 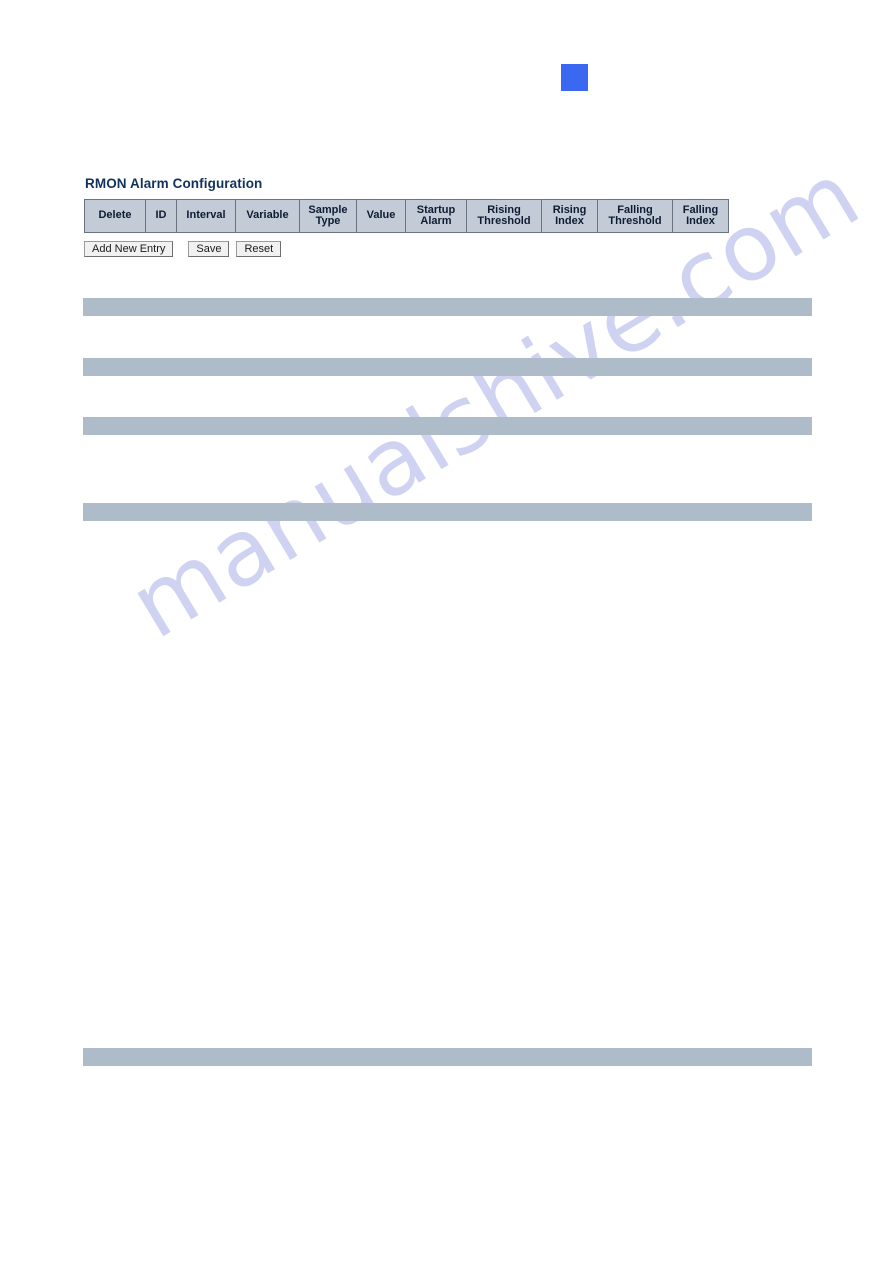 What do you see at coordinates (436, 216) in the screenshot?
I see `column-header-startup-alarm: Startup Alarm` at bounding box center [436, 216].